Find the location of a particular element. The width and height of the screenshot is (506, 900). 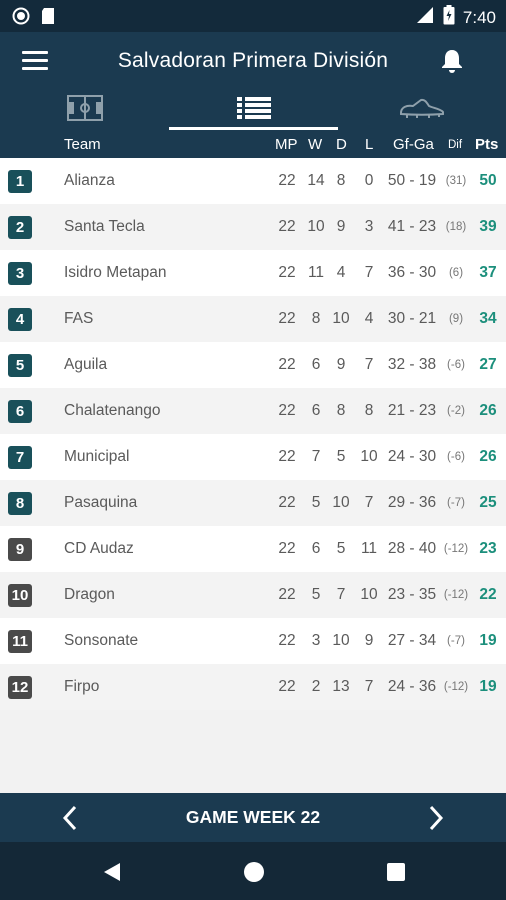

tab-bar is located at coordinates (253, 110).